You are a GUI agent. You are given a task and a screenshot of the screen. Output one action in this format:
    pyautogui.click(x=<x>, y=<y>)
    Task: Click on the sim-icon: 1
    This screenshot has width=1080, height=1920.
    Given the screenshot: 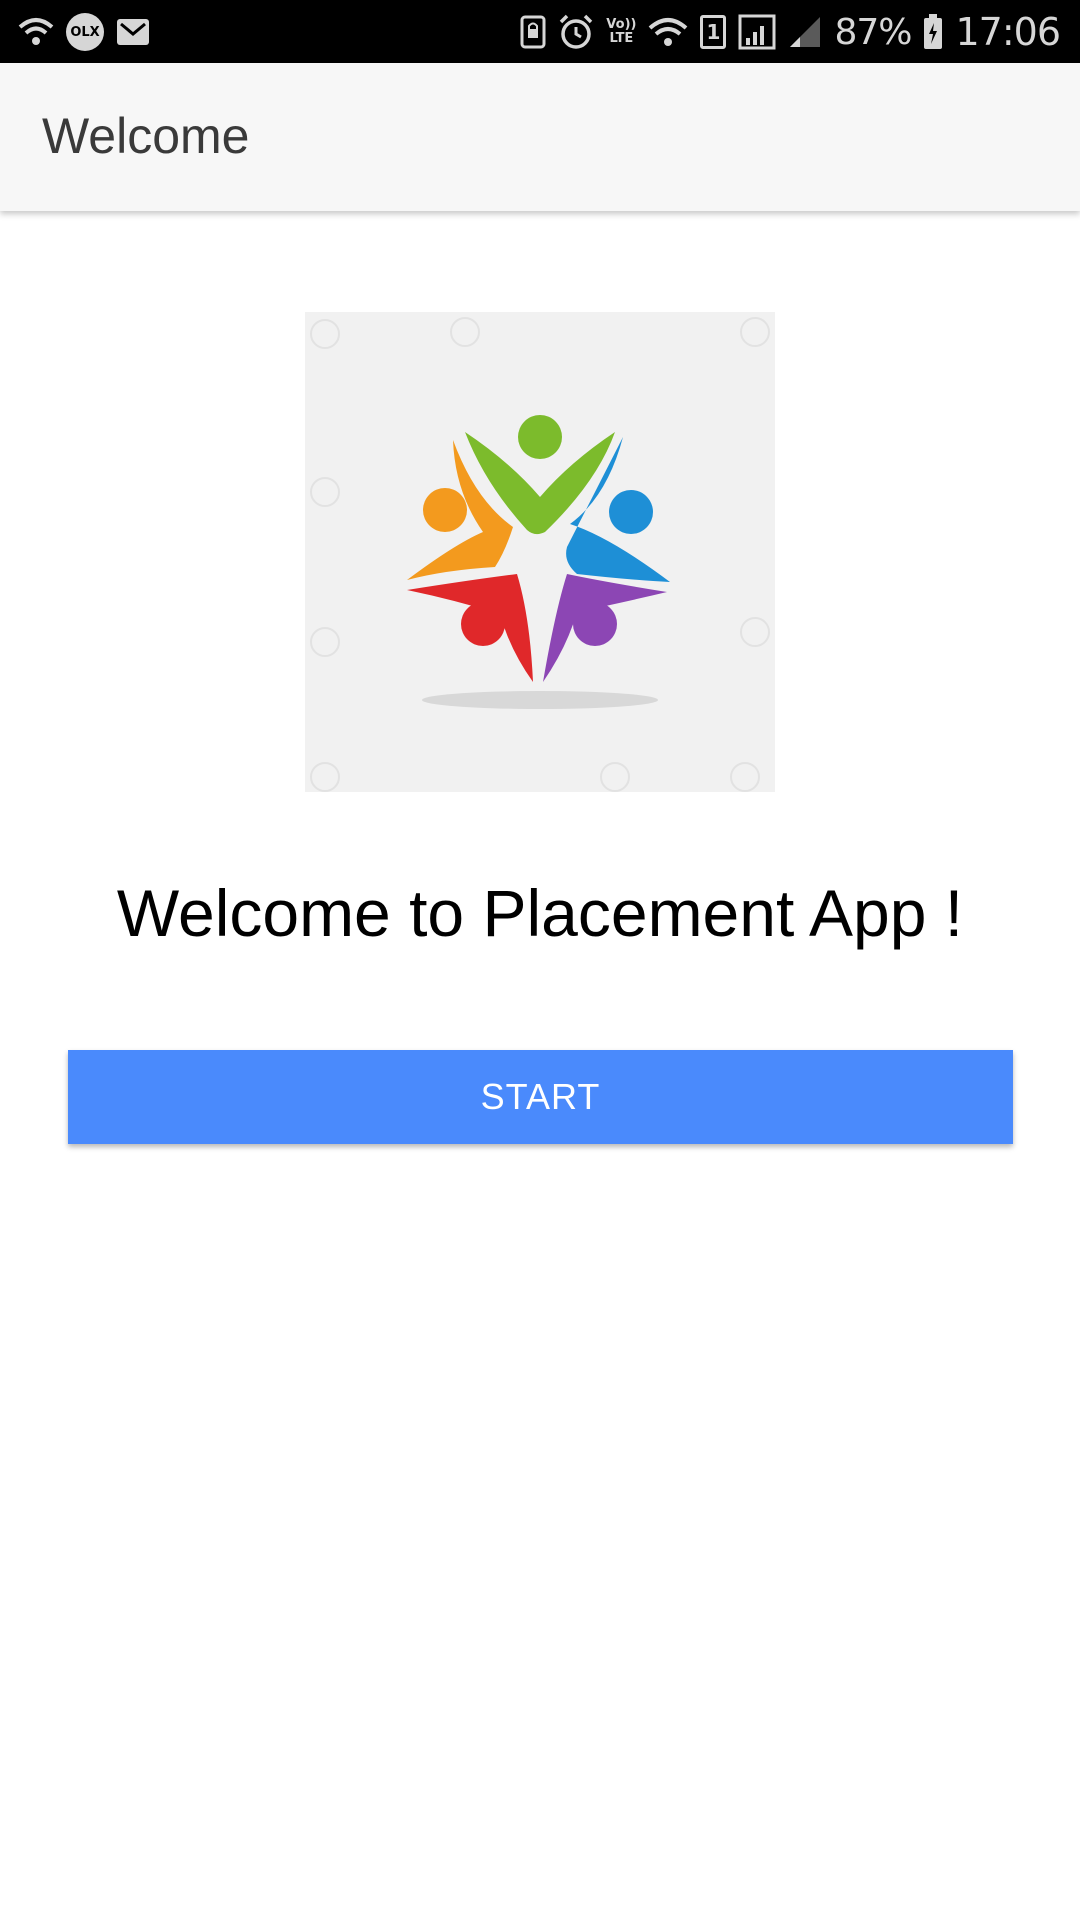 What is the action you would take?
    pyautogui.click(x=713, y=32)
    